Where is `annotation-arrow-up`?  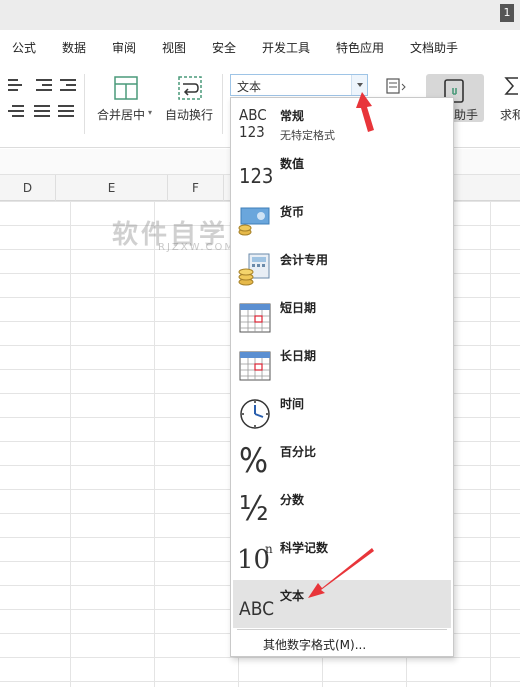 annotation-arrow-up is located at coordinates (365, 112).